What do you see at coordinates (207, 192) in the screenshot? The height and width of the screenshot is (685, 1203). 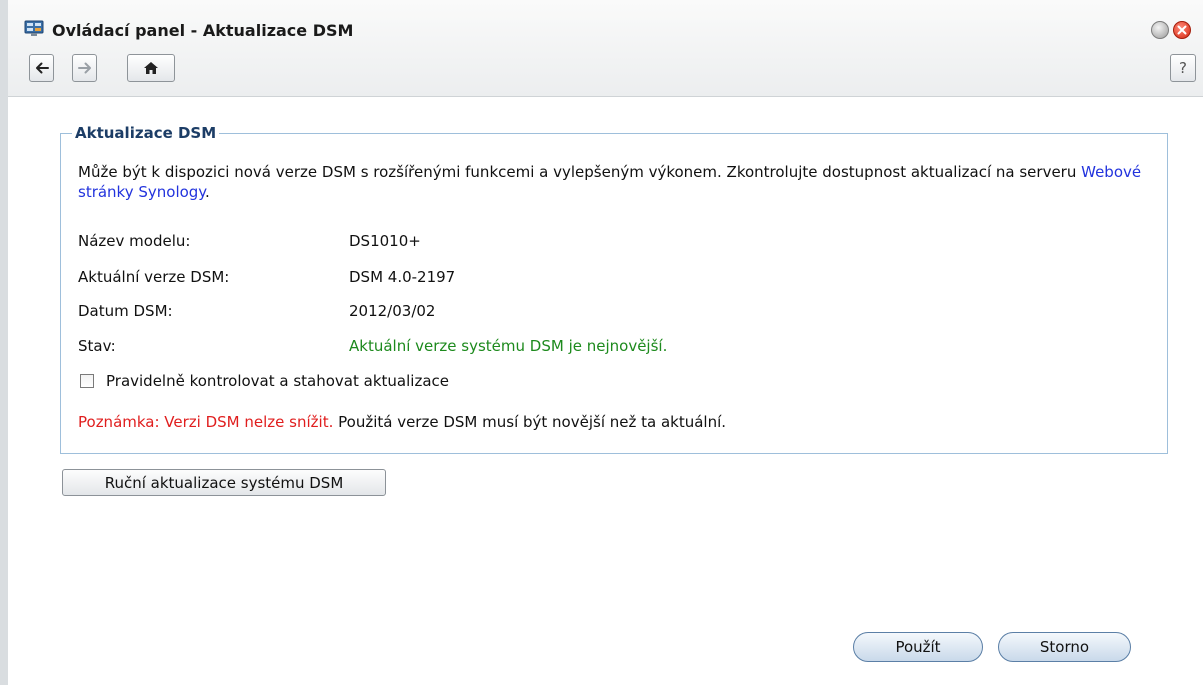 I see `intro-end: .` at bounding box center [207, 192].